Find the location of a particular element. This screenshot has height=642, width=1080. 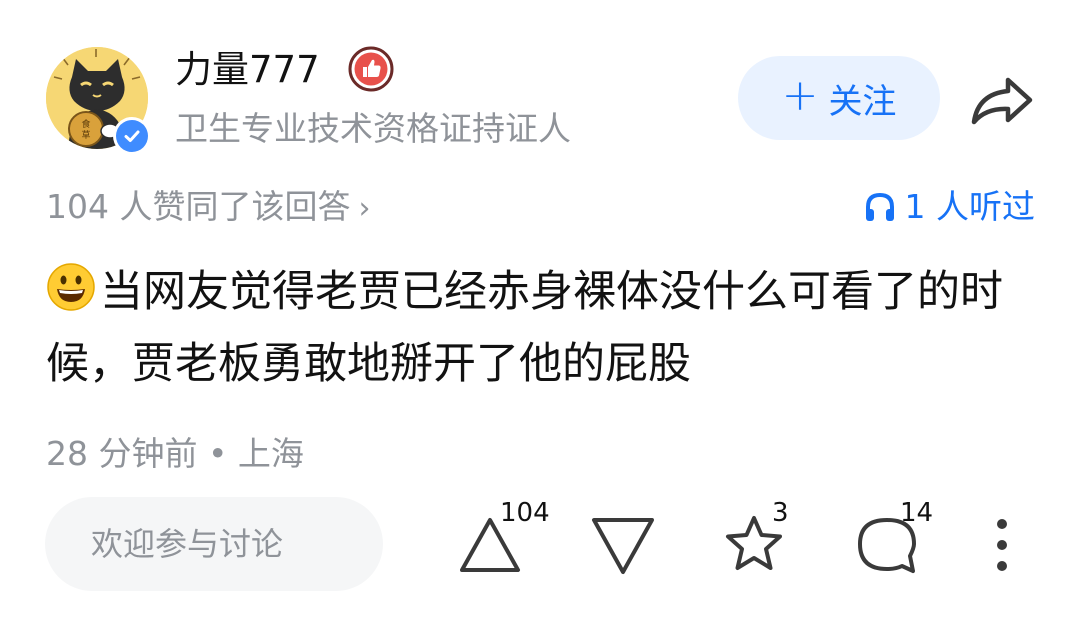

comment-input: 欢迎参与讨论 is located at coordinates (214, 544).